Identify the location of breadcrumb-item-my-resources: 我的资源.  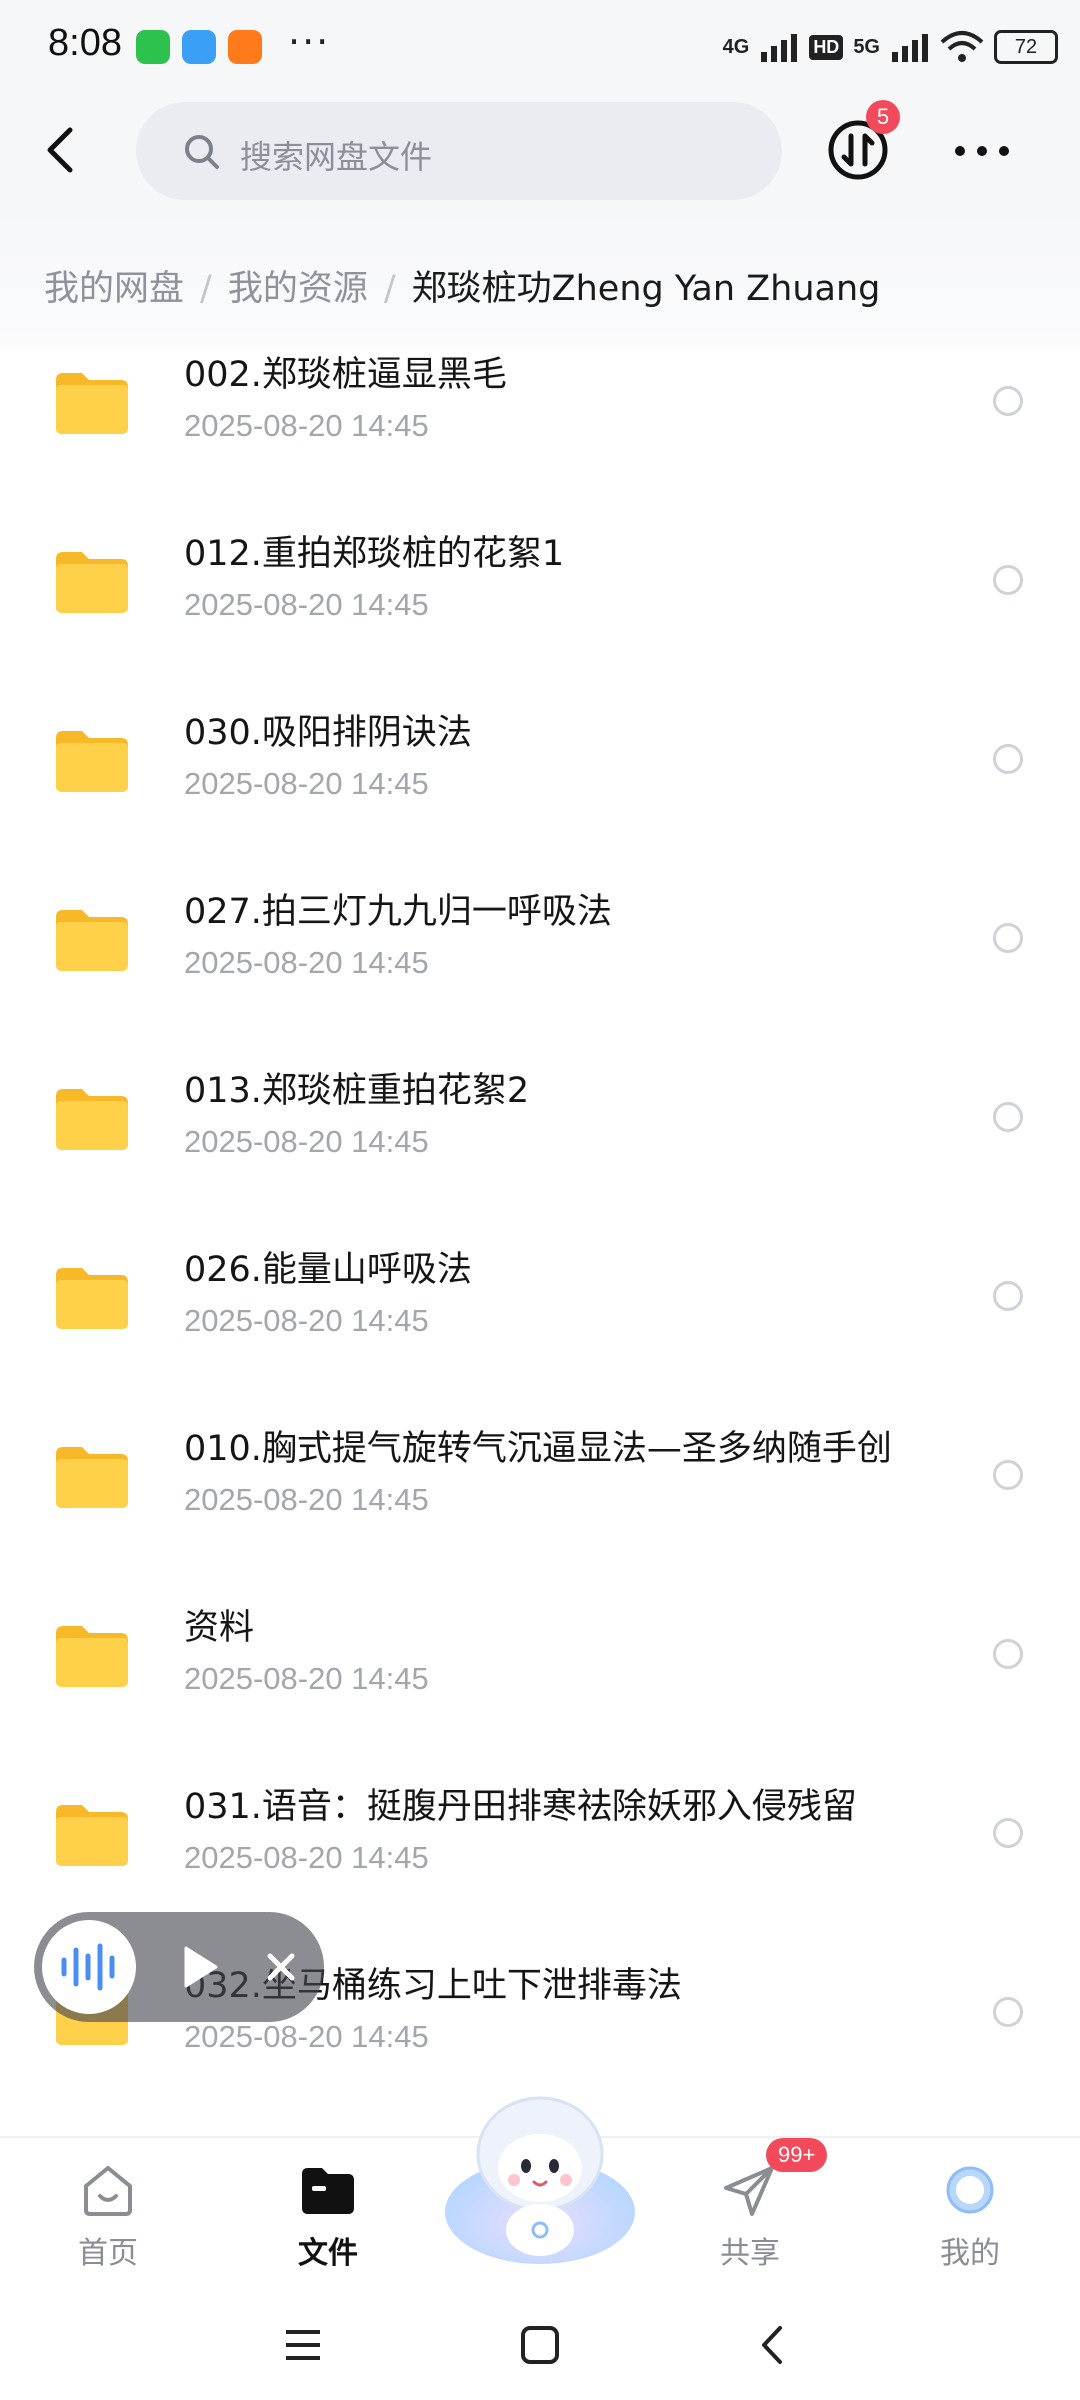
(298, 289).